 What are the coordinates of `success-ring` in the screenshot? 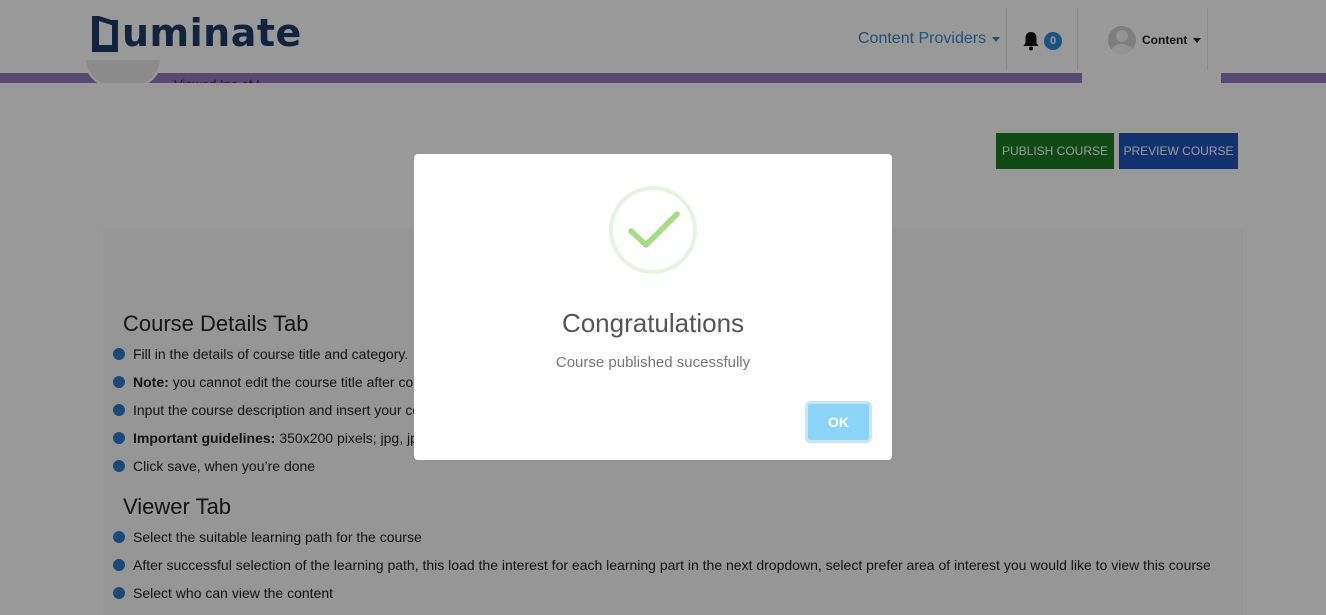 It's located at (653, 230).